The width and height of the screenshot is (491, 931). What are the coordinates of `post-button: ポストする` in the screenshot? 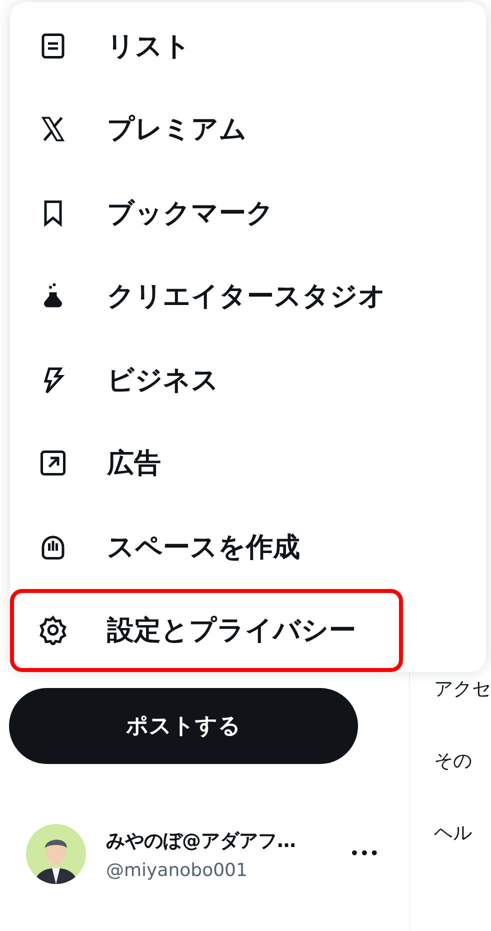 It's located at (183, 726).